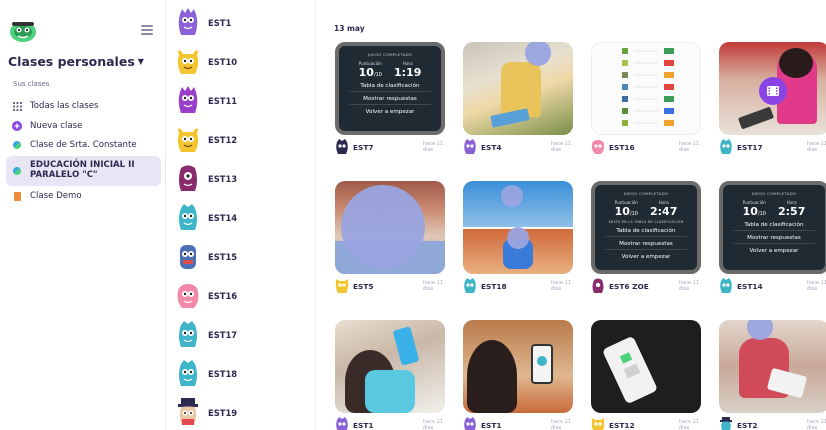 This screenshot has height=430, width=826. I want to click on sidebar-item-label: Nueva clase, so click(56, 126).